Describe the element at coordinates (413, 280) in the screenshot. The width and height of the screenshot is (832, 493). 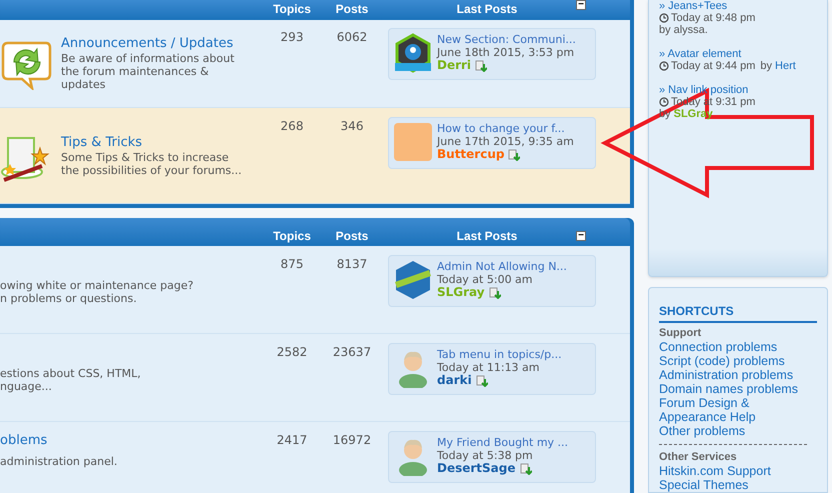
I see `hexagon-badge-icon` at that location.